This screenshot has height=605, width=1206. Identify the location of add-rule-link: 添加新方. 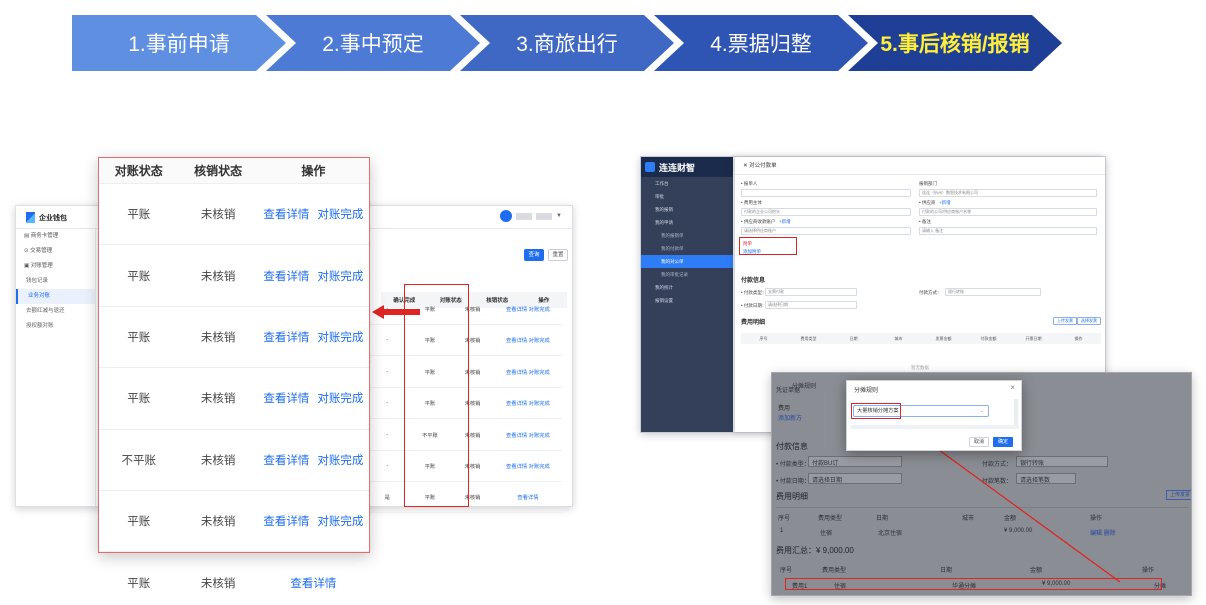
(790, 417).